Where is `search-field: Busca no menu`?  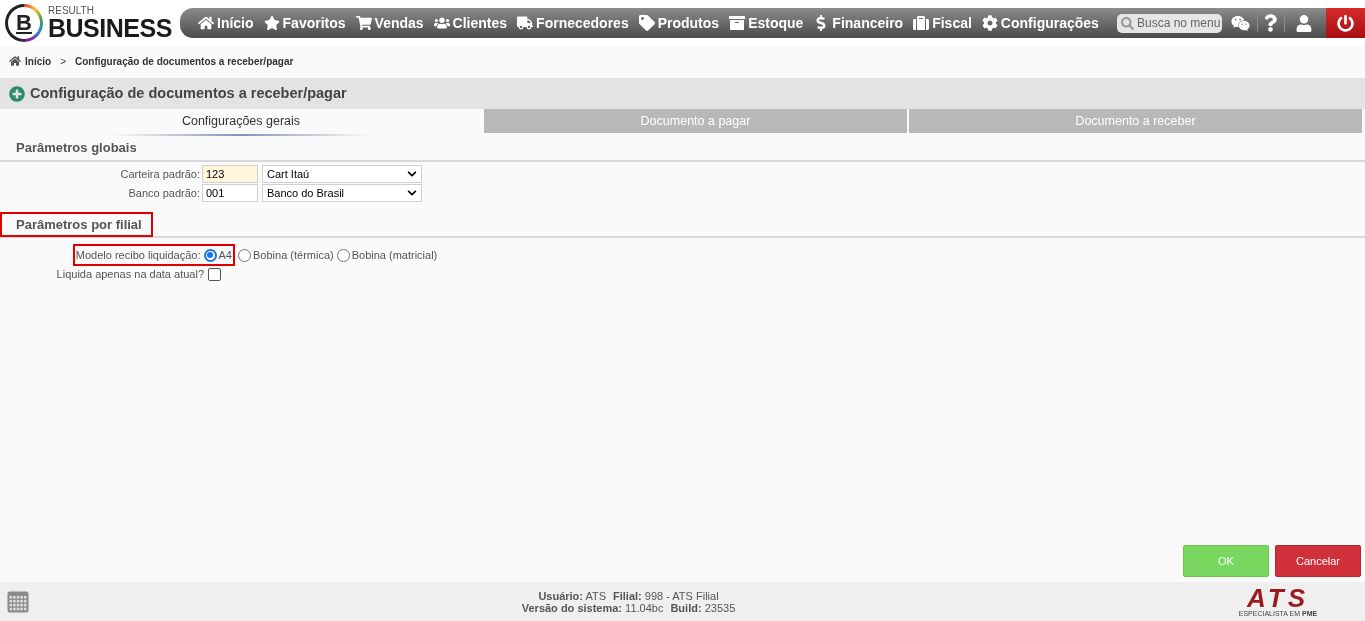 search-field: Busca no menu is located at coordinates (1169, 23).